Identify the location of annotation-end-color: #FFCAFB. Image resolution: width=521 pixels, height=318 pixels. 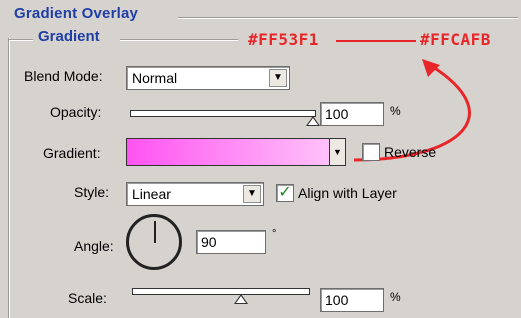
(455, 39).